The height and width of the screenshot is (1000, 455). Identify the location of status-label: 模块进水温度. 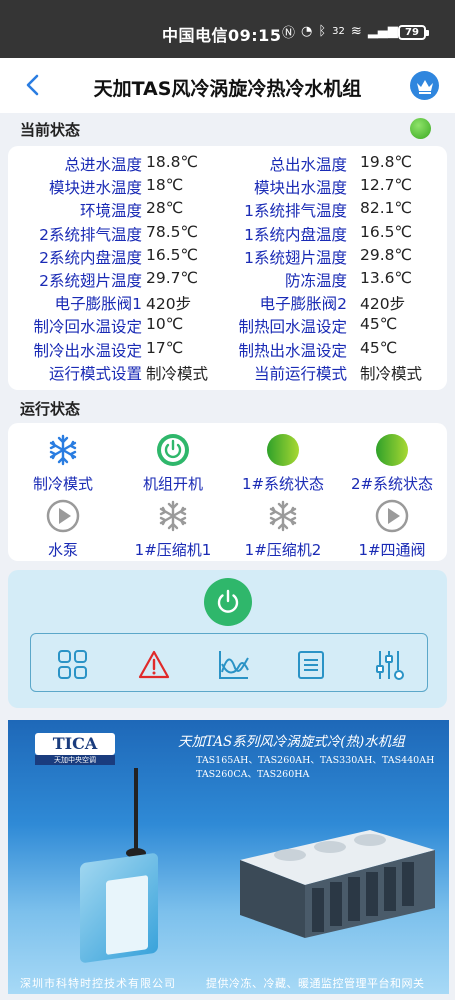
(95, 188).